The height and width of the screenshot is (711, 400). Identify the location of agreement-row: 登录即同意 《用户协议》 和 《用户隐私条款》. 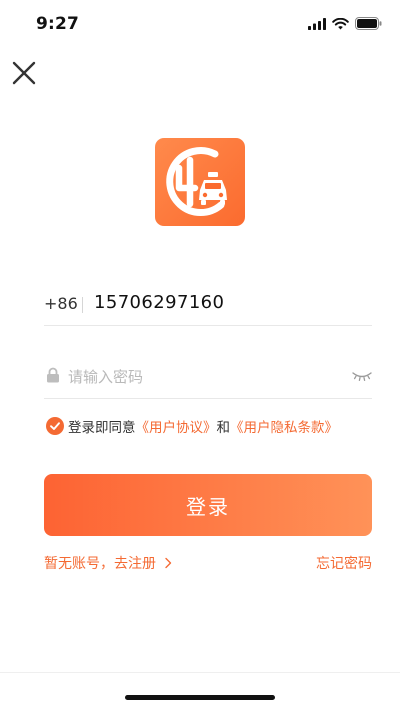
(192, 426).